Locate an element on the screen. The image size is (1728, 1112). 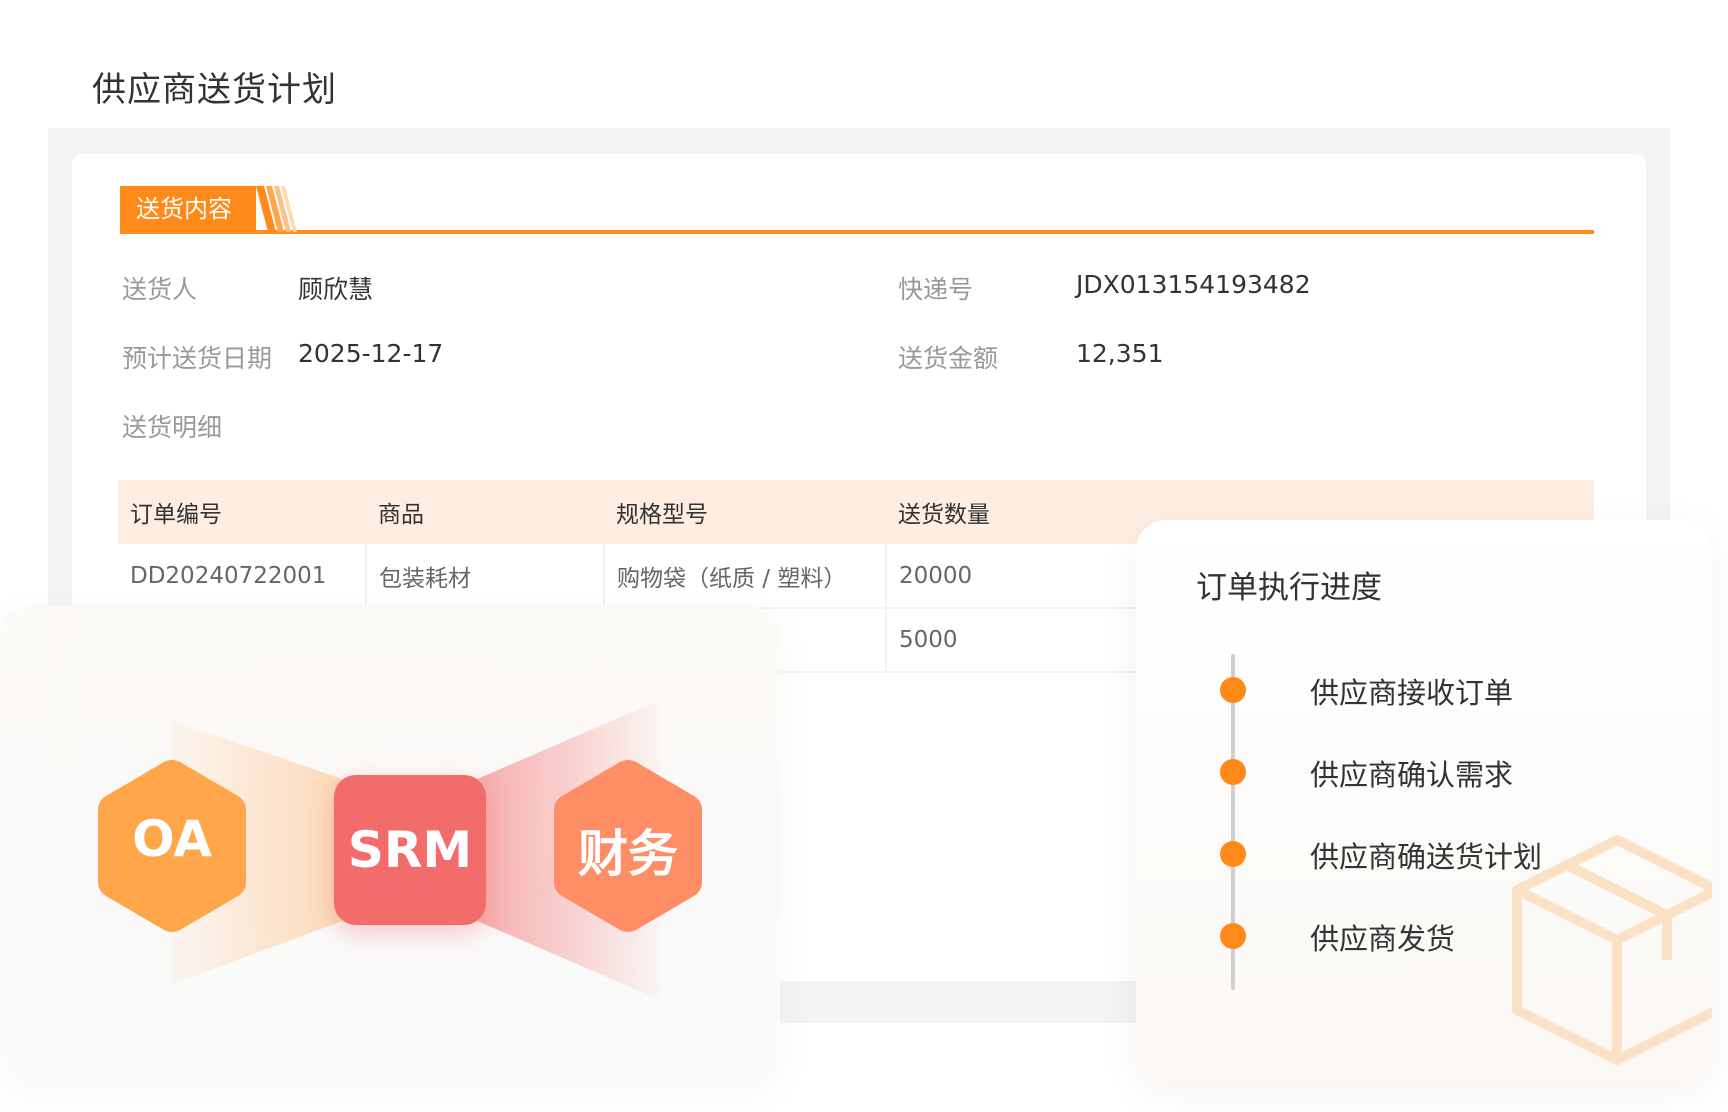
srm-box: SRM is located at coordinates (410, 850).